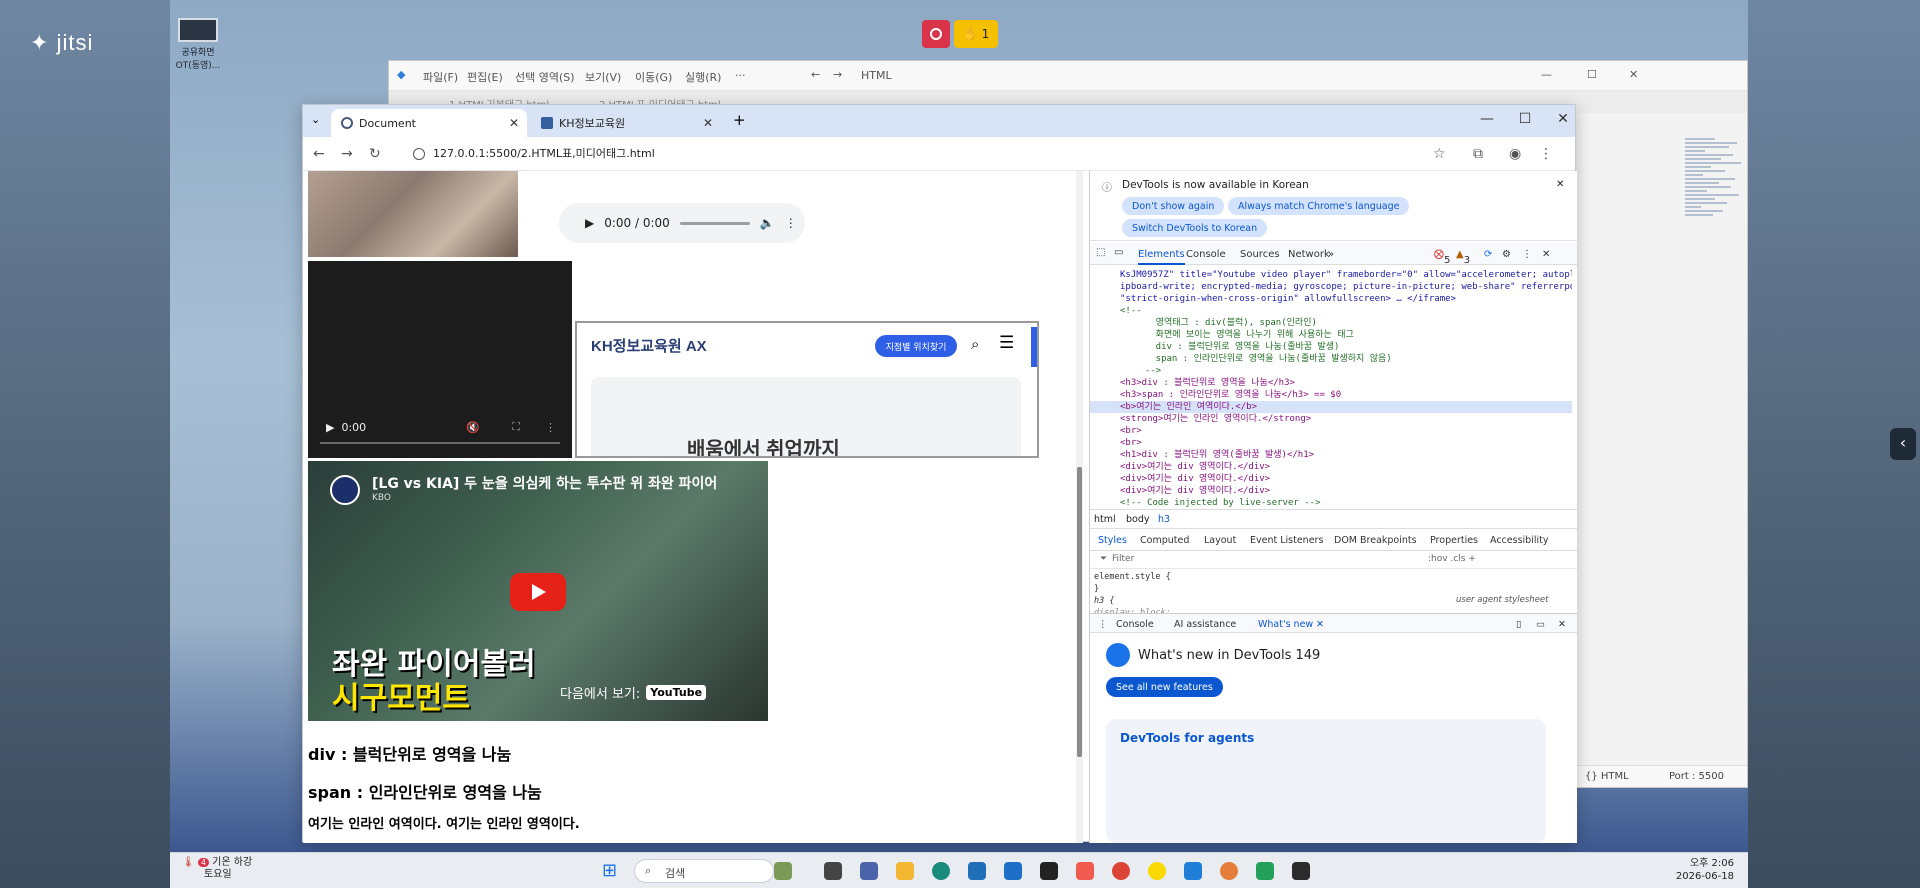 Image resolution: width=1920 pixels, height=888 pixels. What do you see at coordinates (347, 154) in the screenshot?
I see `forward-icon: →` at bounding box center [347, 154].